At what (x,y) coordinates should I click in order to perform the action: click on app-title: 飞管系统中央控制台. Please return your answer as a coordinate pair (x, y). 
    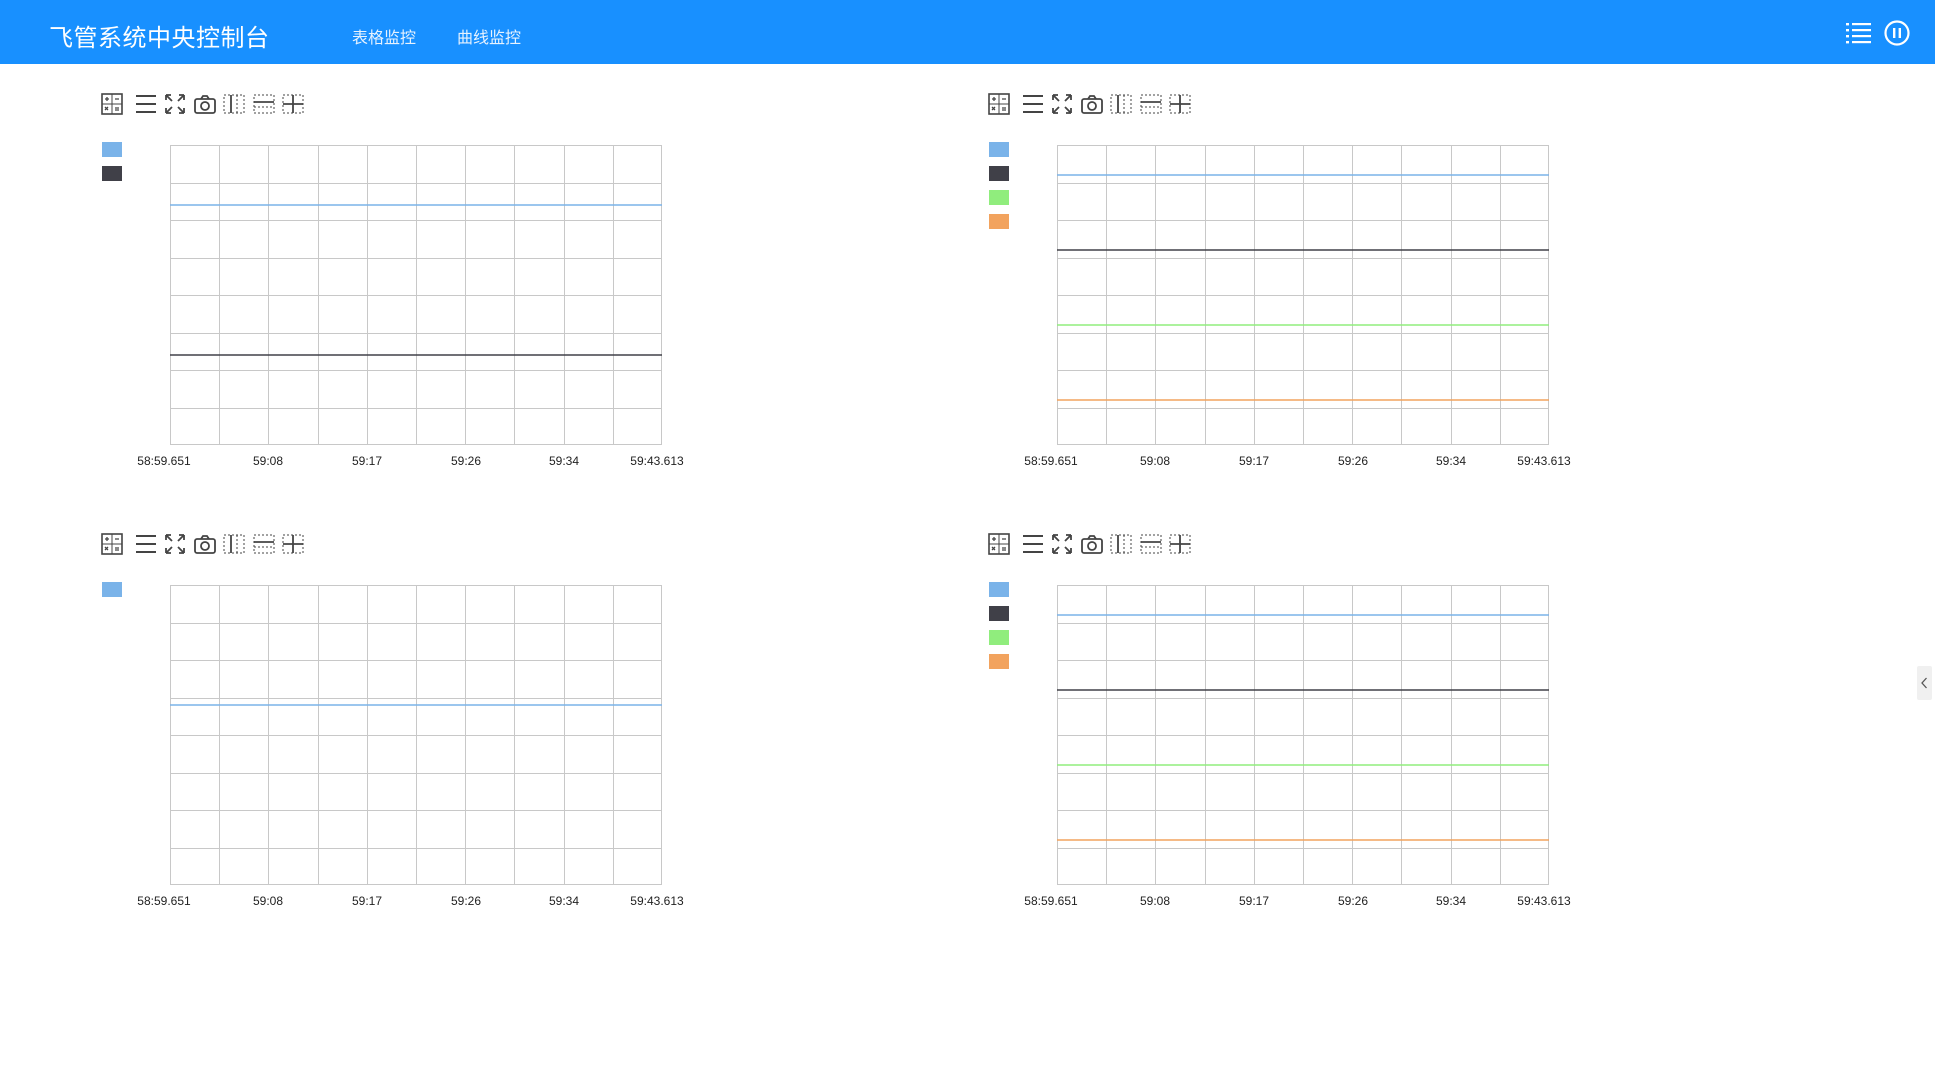
    Looking at the image, I should click on (159, 38).